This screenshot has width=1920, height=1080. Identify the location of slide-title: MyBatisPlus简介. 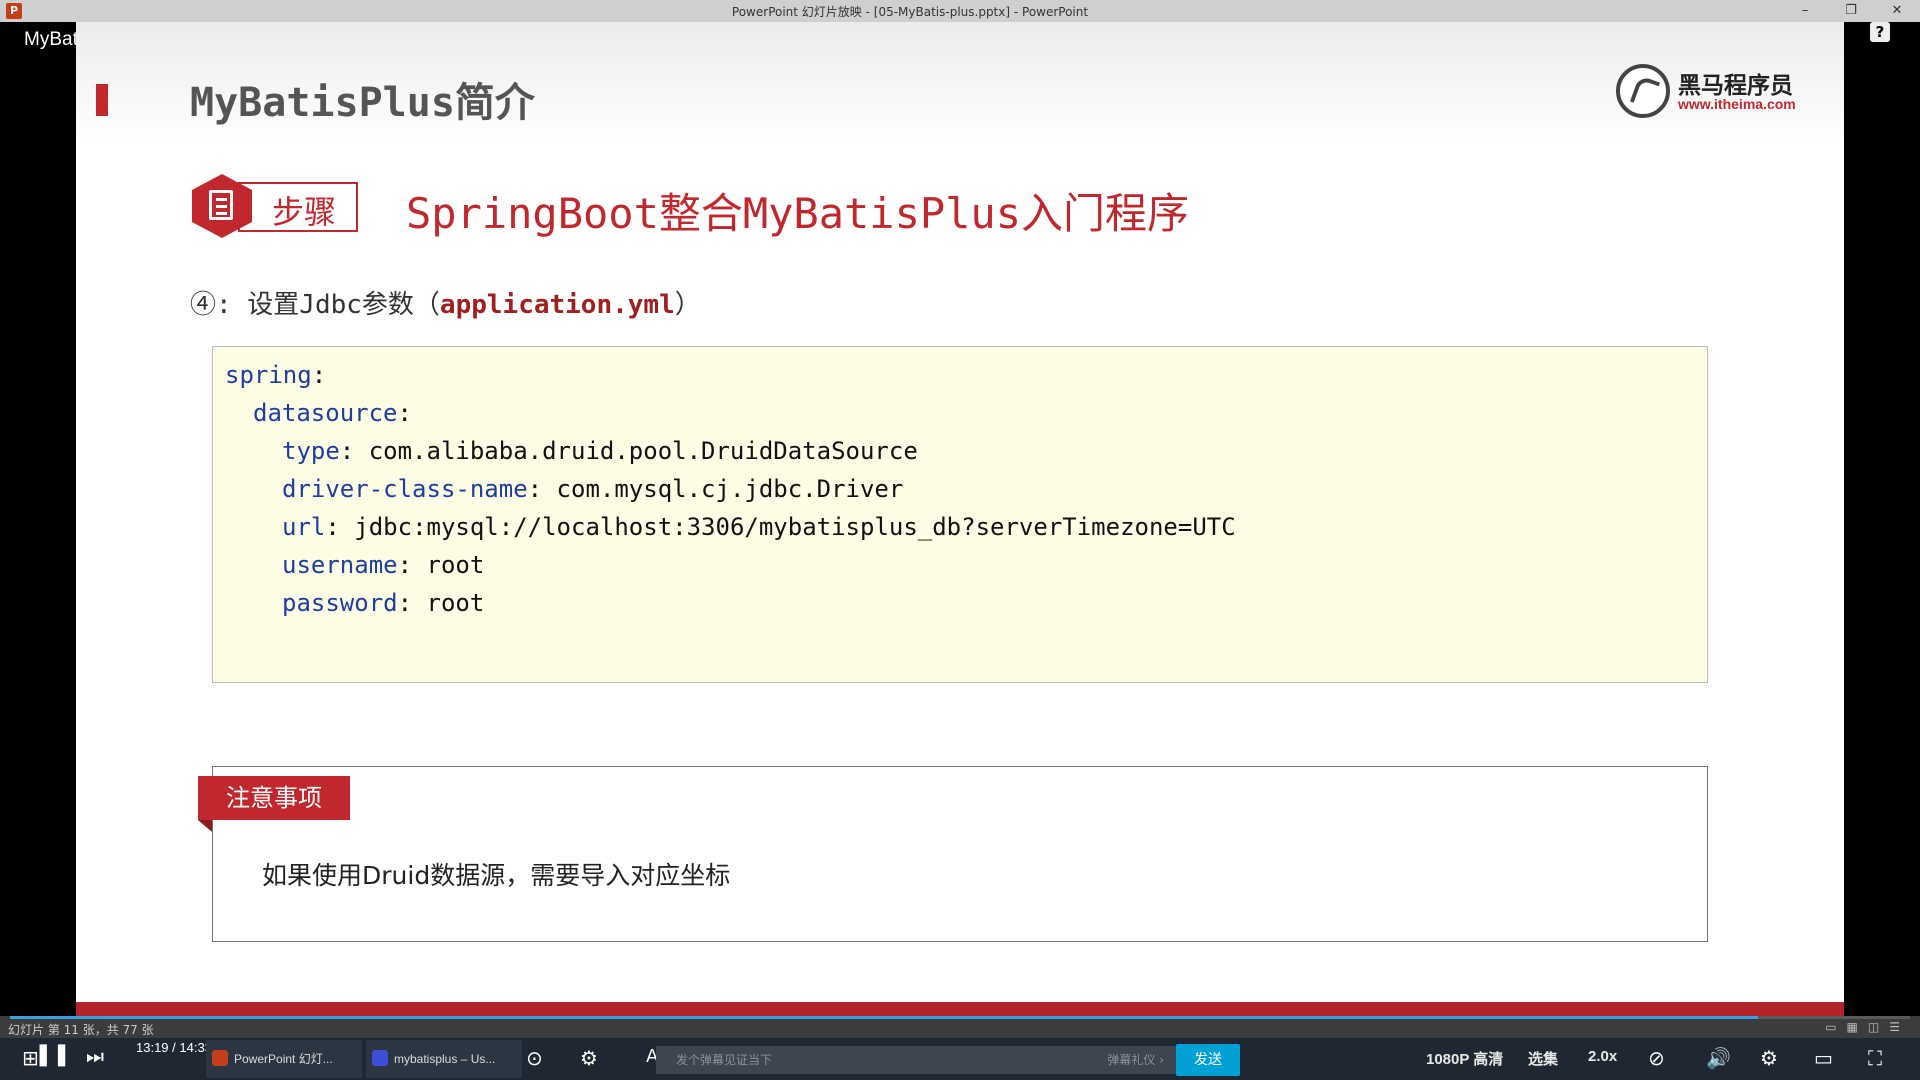
(362, 103).